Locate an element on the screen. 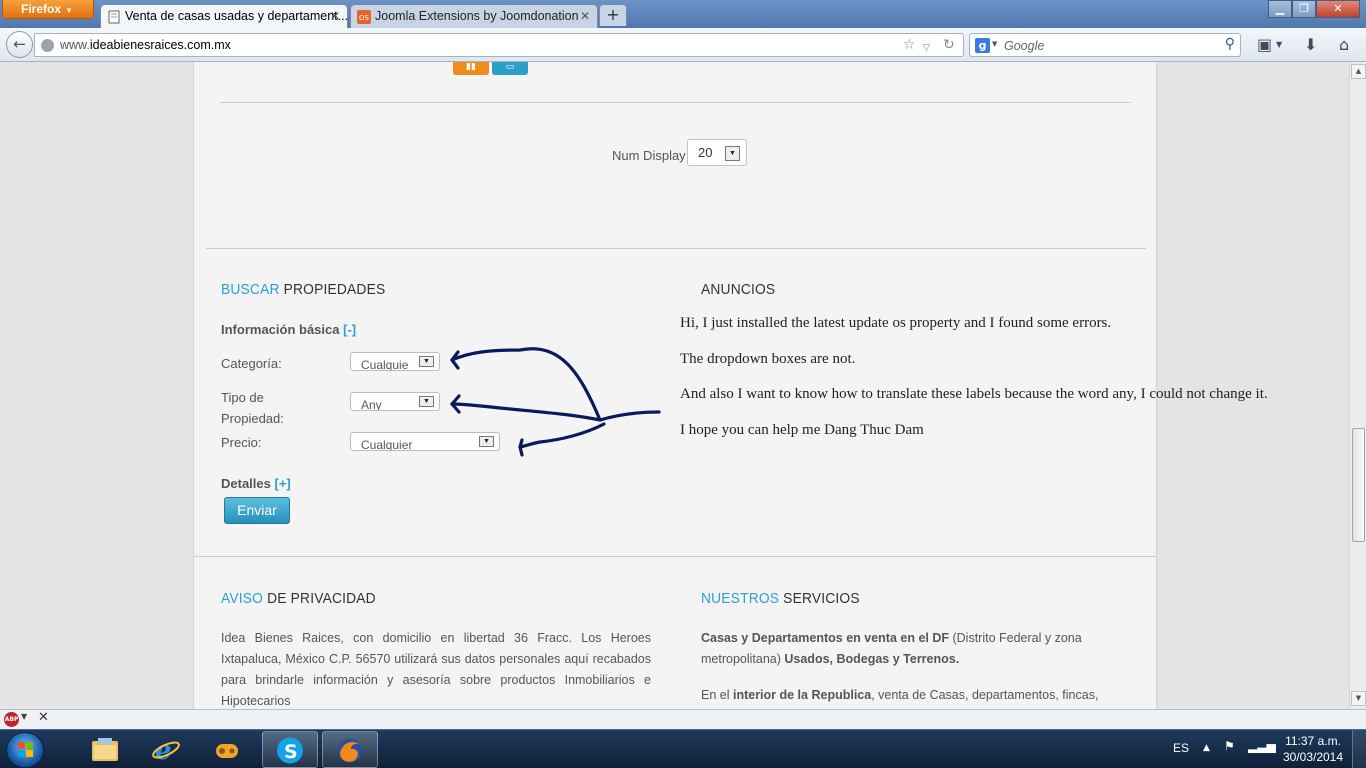 The height and width of the screenshot is (768, 1366). compare-icon: ▮▮ is located at coordinates (471, 68).